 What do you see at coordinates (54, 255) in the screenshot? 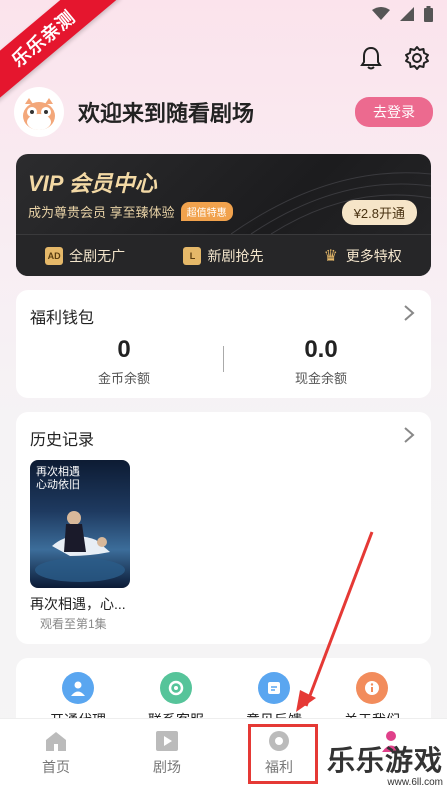
I see `no-ads-icon: AD` at bounding box center [54, 255].